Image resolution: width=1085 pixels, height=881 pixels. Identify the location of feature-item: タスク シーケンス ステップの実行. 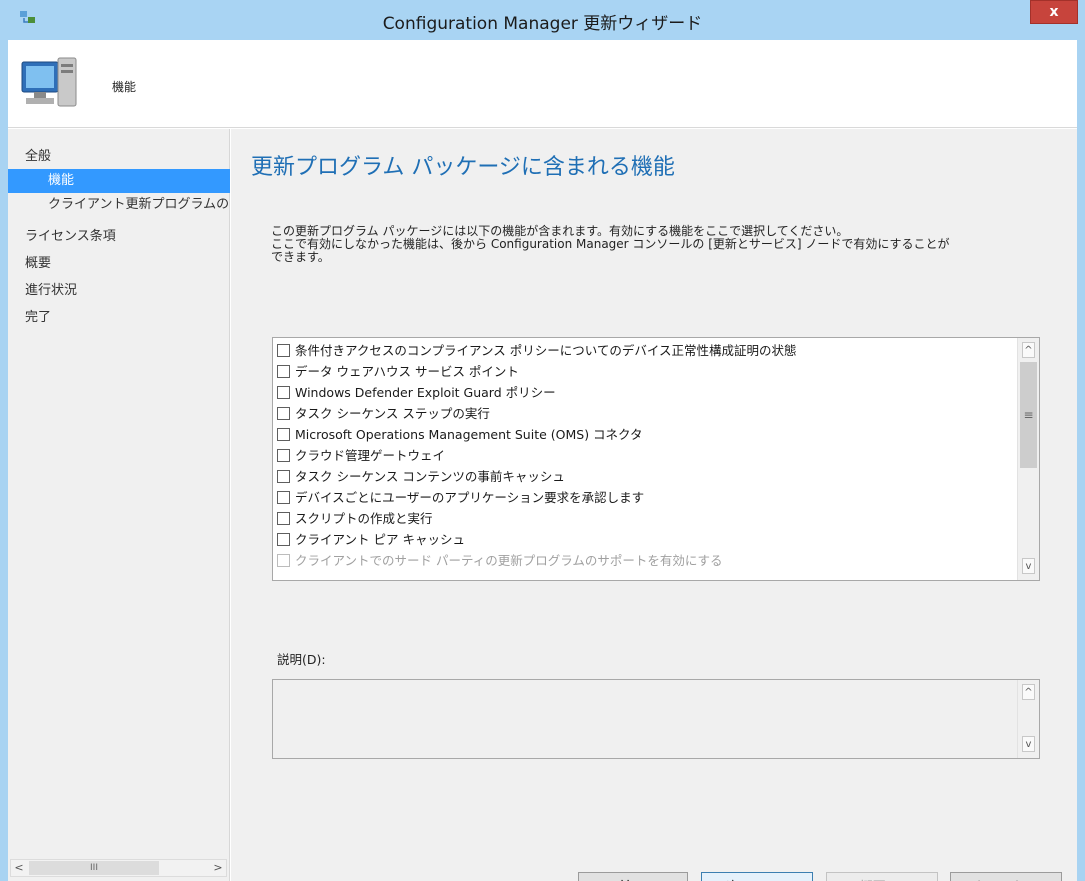
(383, 413).